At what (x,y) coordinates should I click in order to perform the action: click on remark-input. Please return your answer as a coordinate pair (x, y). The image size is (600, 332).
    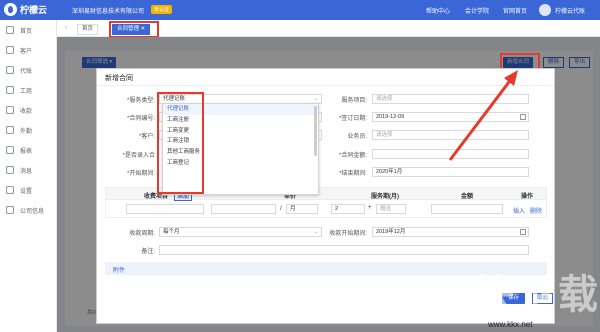
    Looking at the image, I should click on (344, 250).